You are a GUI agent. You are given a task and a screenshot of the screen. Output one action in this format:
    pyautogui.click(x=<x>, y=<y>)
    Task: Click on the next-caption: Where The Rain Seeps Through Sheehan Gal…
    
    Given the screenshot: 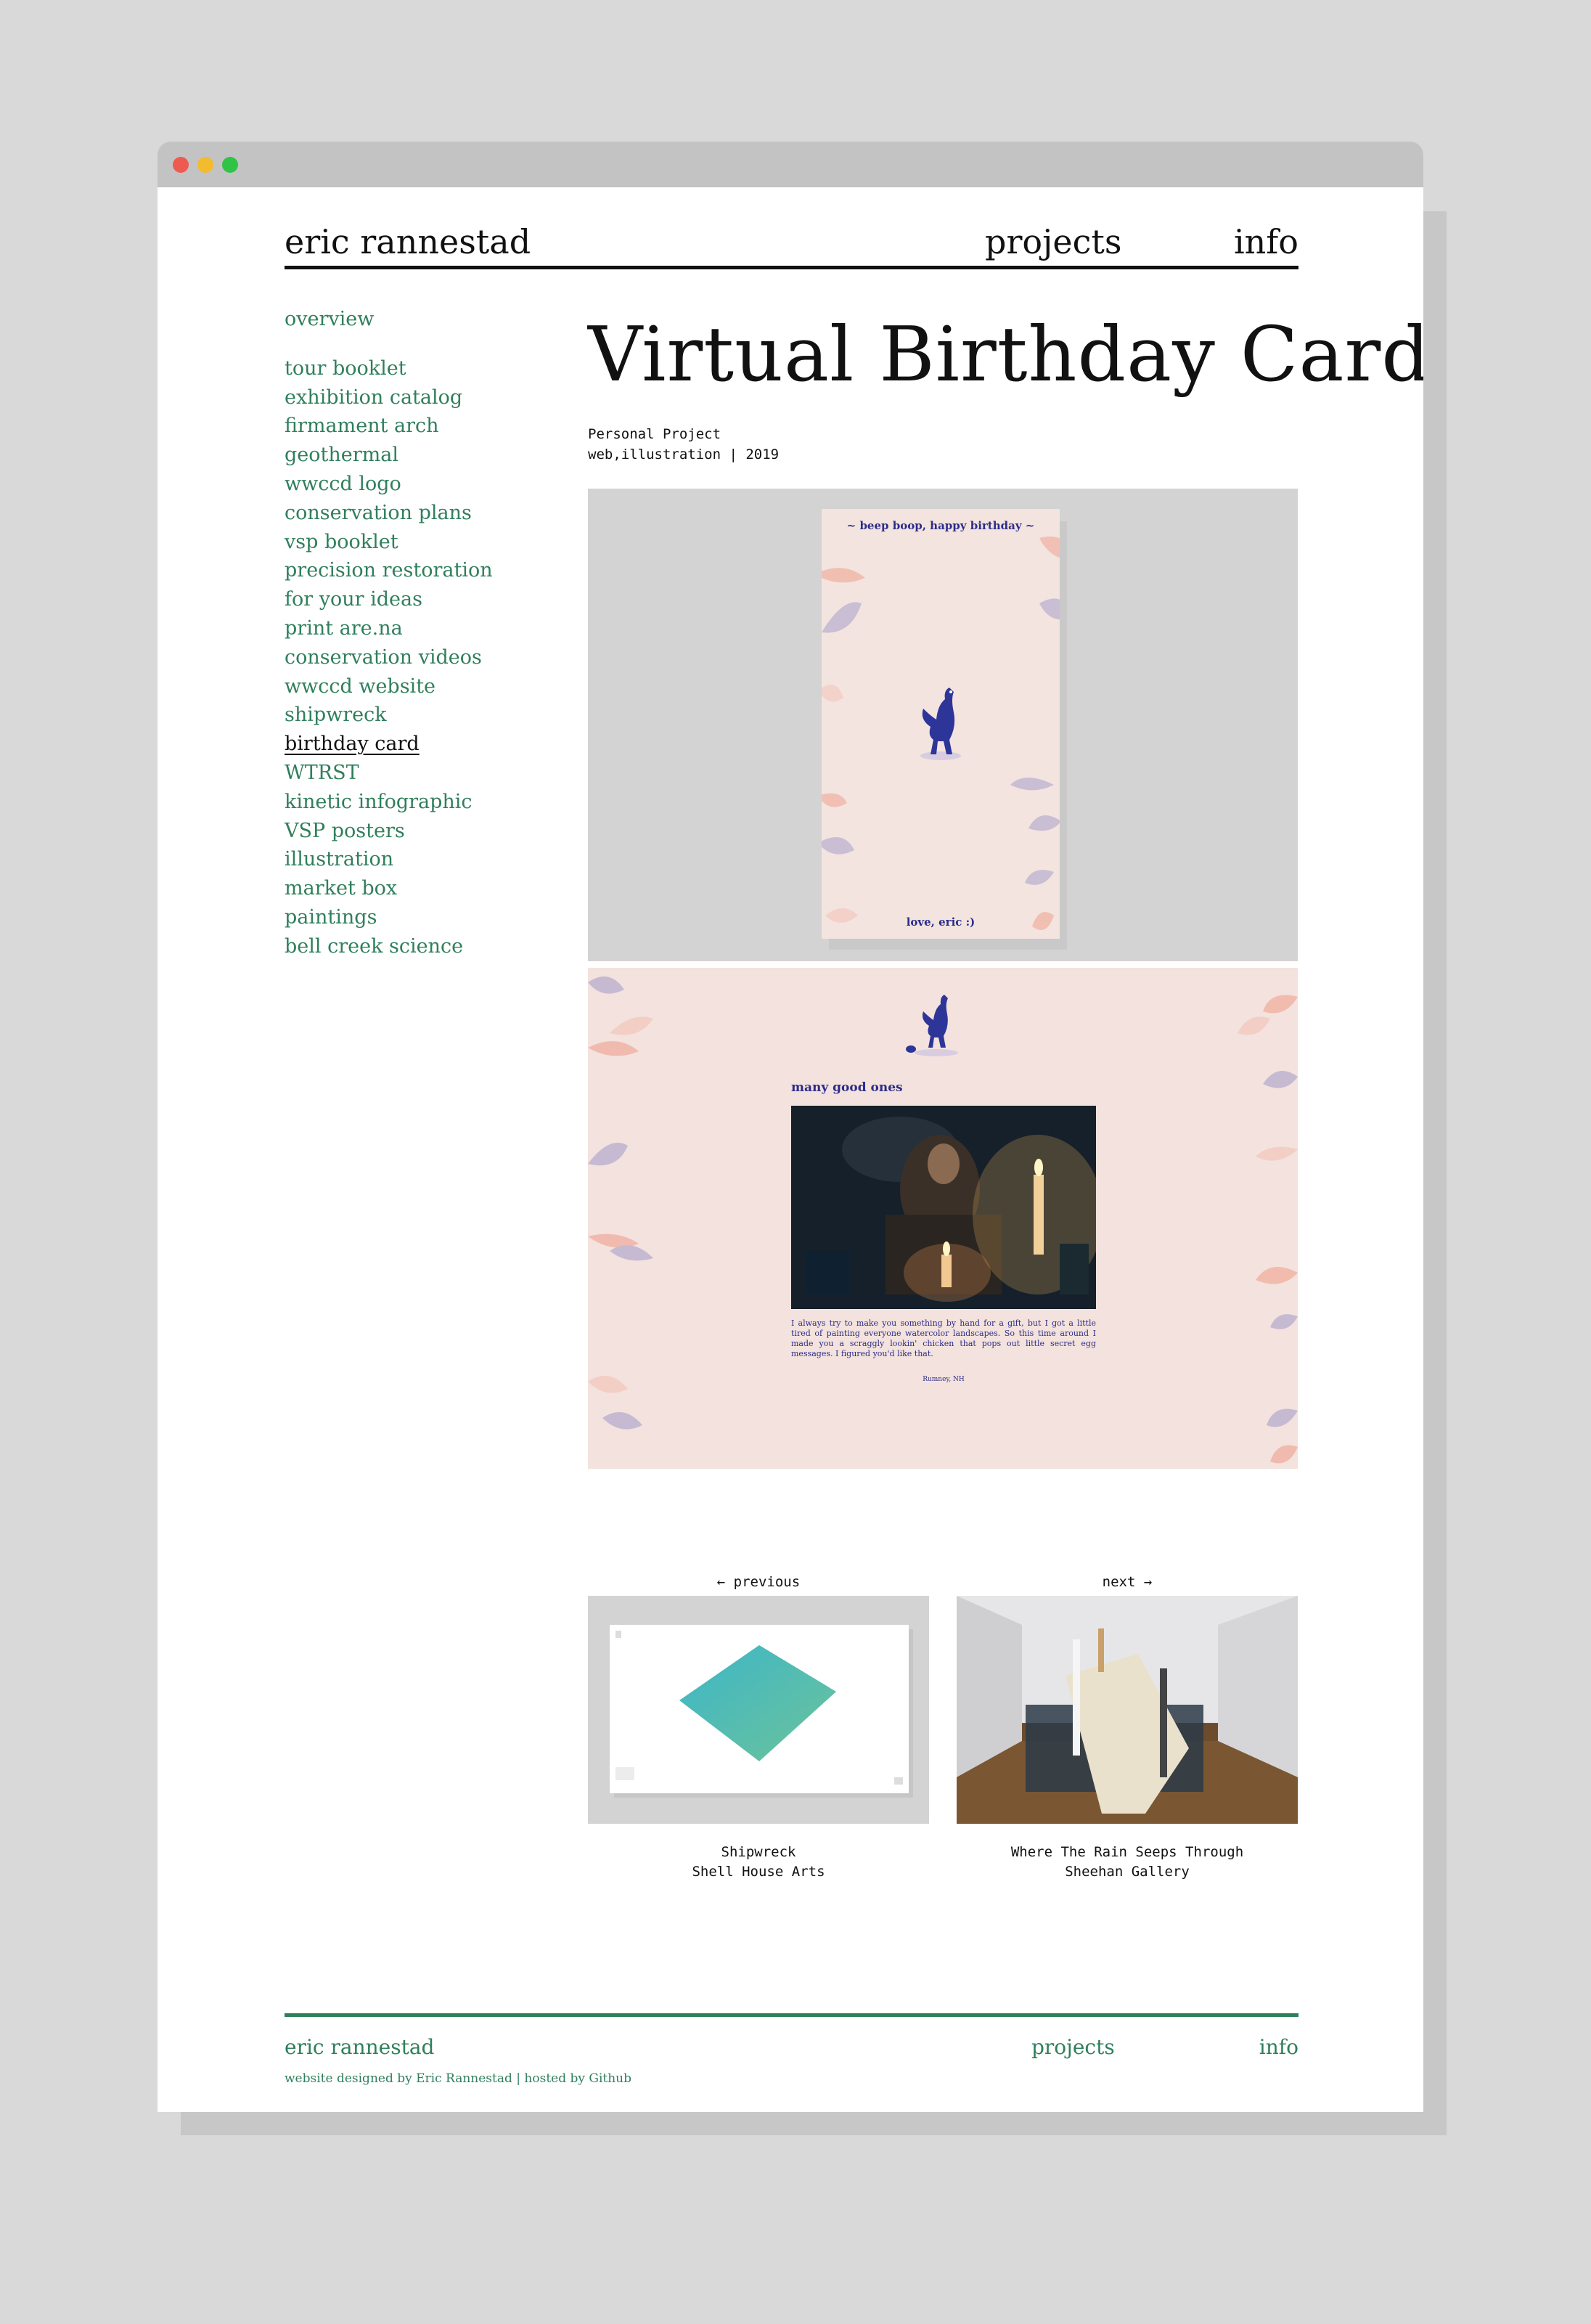 What is the action you would take?
    pyautogui.click(x=1127, y=1863)
    